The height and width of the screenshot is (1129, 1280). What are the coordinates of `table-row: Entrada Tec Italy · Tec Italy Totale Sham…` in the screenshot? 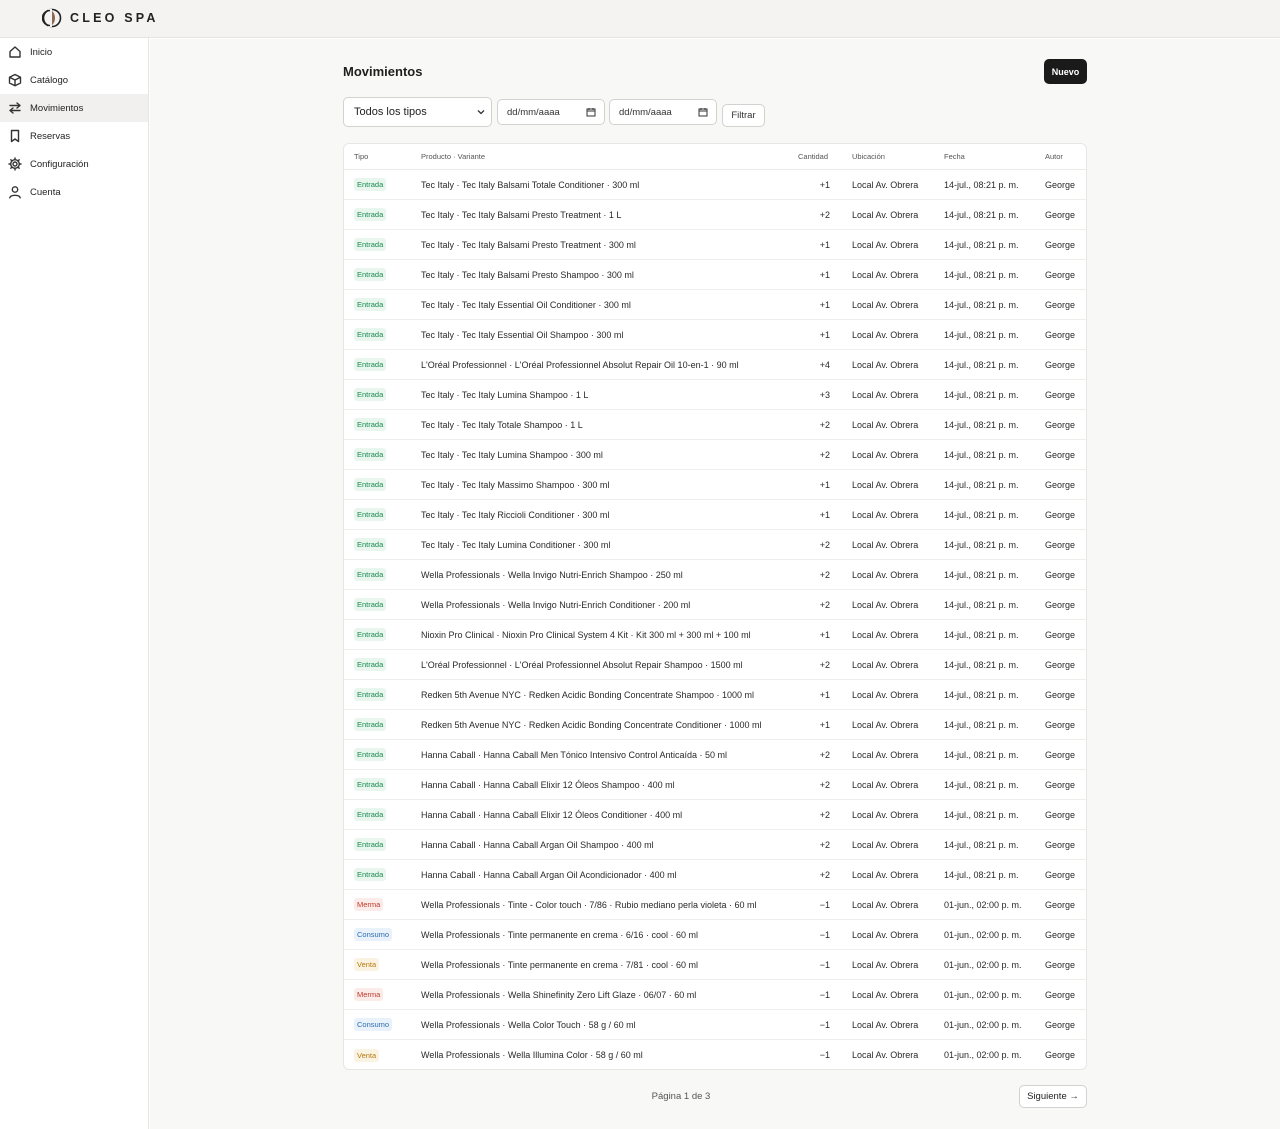 It's located at (715, 425).